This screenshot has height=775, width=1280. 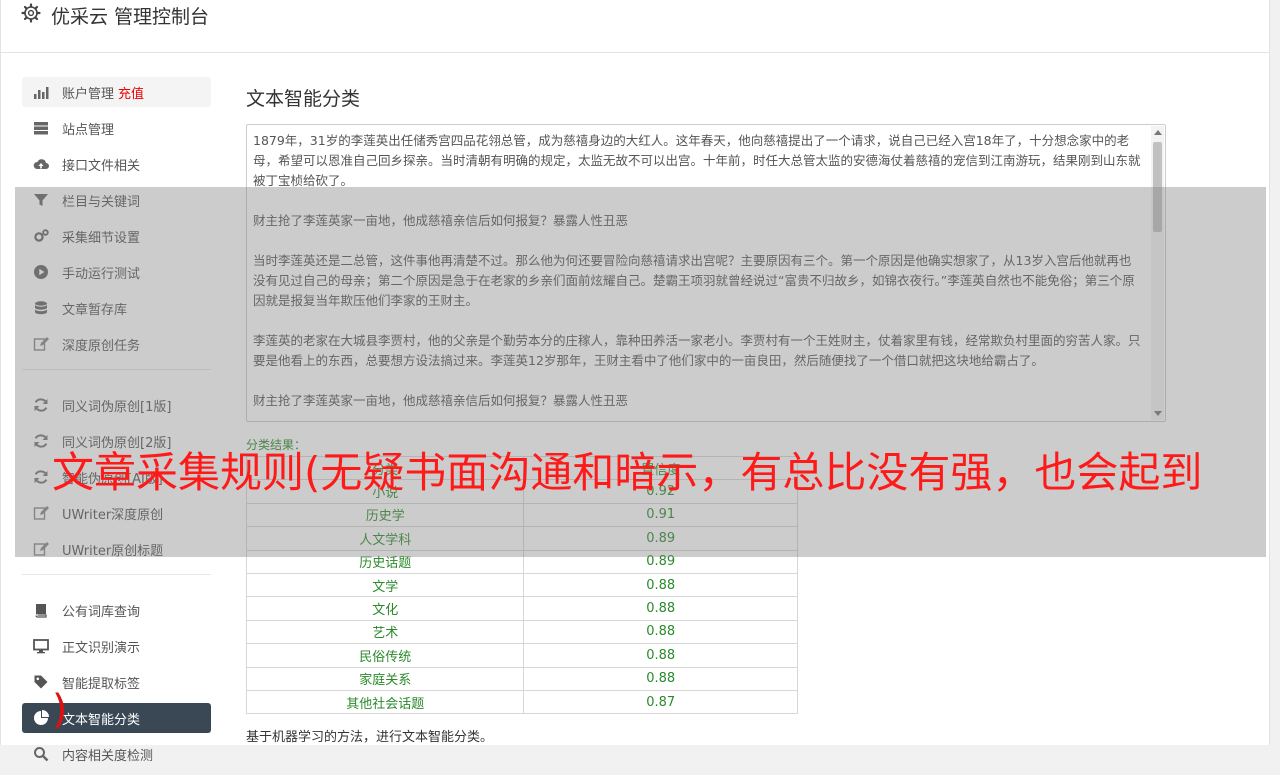 I want to click on tag-icon, so click(x=41, y=682).